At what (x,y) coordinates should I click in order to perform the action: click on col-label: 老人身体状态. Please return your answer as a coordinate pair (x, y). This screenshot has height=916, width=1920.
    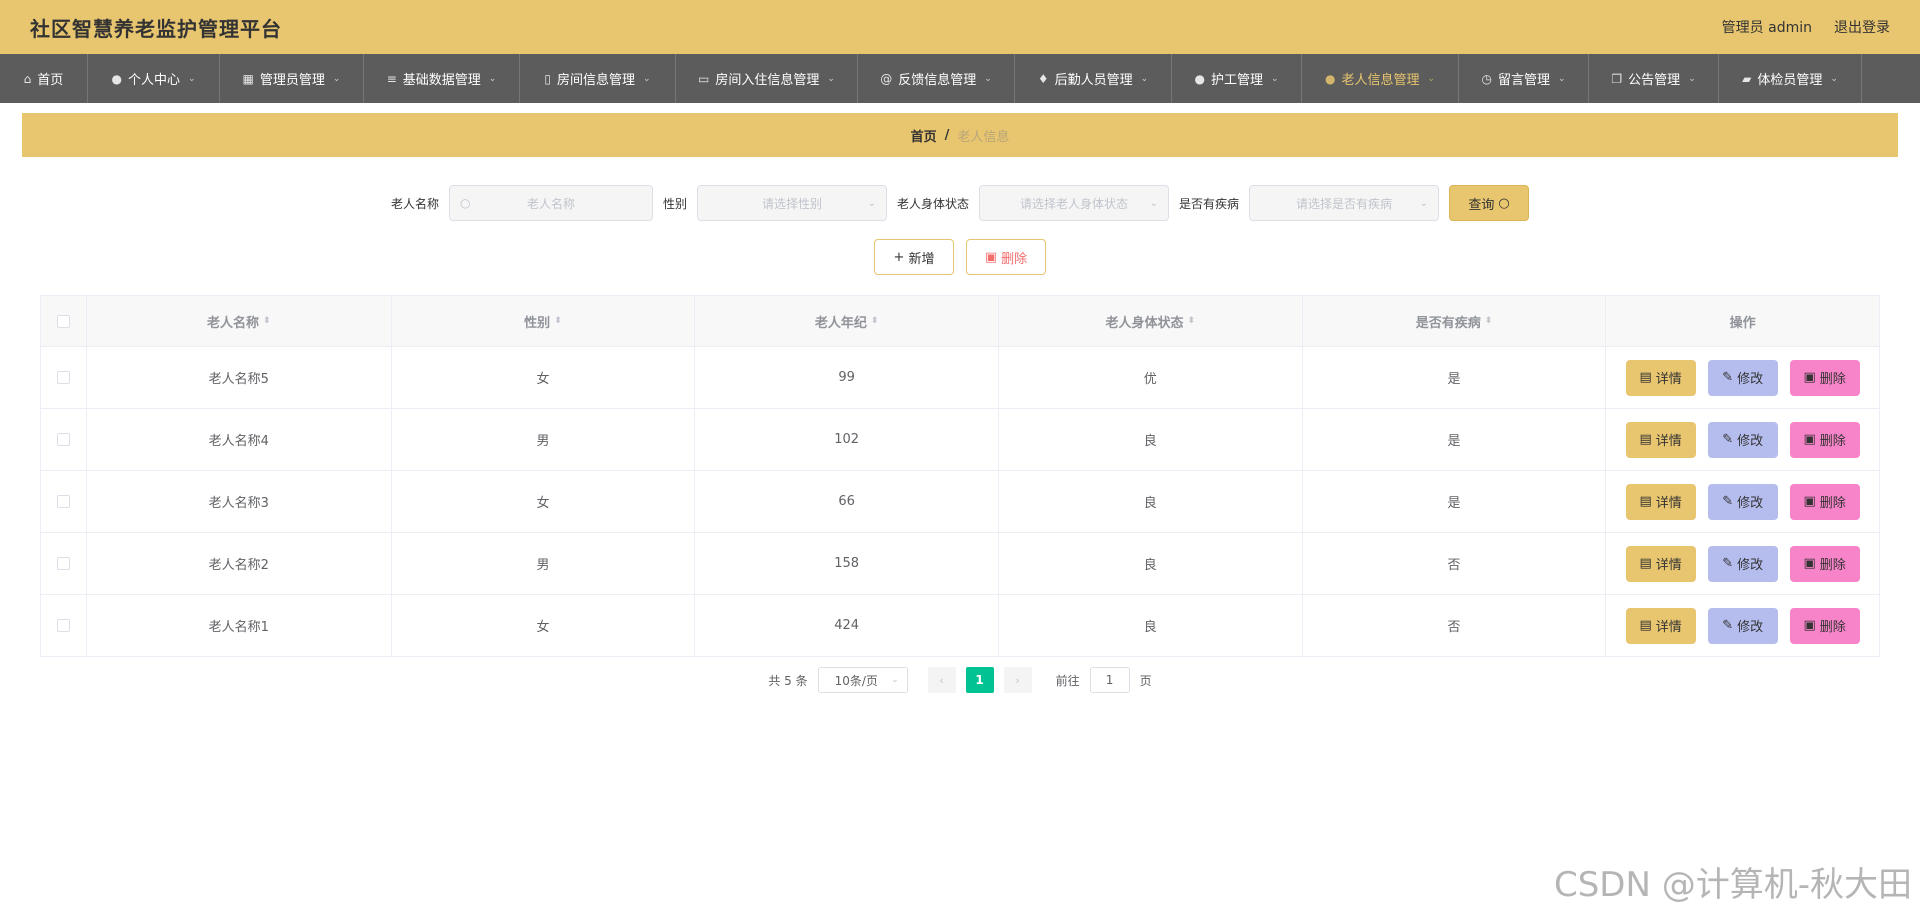
    Looking at the image, I should click on (1144, 323).